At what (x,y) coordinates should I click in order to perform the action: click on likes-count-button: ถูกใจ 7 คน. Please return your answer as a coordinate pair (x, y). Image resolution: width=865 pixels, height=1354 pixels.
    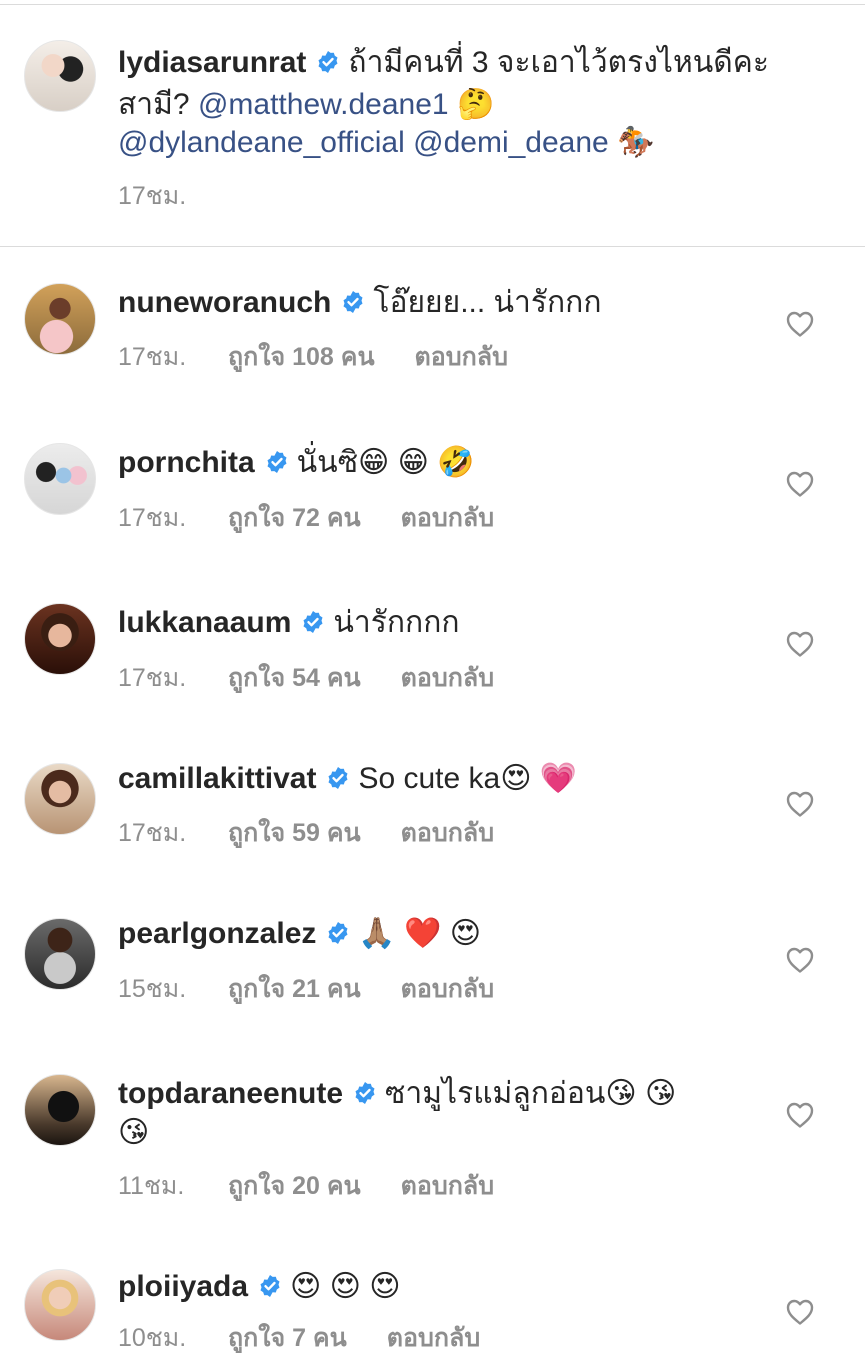
    Looking at the image, I should click on (287, 1338).